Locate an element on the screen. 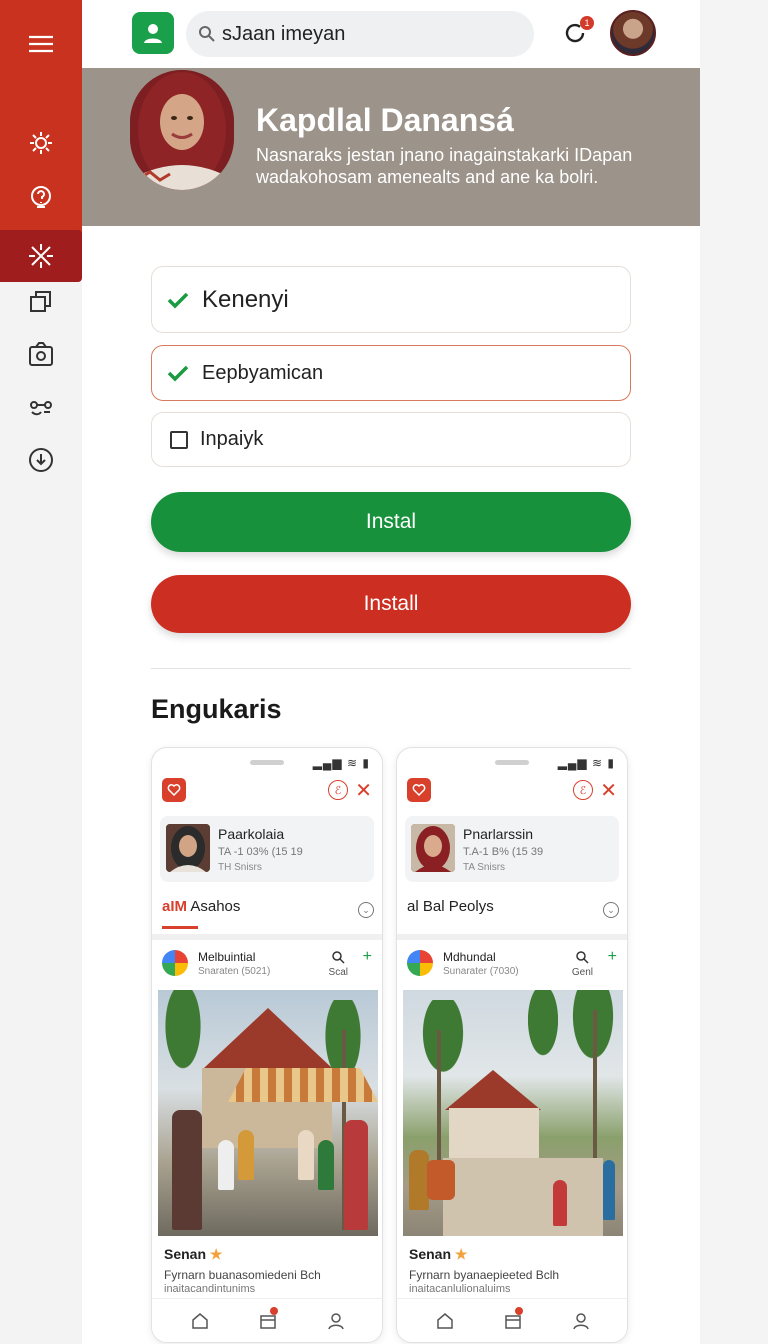  post-author: Mdhundal is located at coordinates (469, 957).